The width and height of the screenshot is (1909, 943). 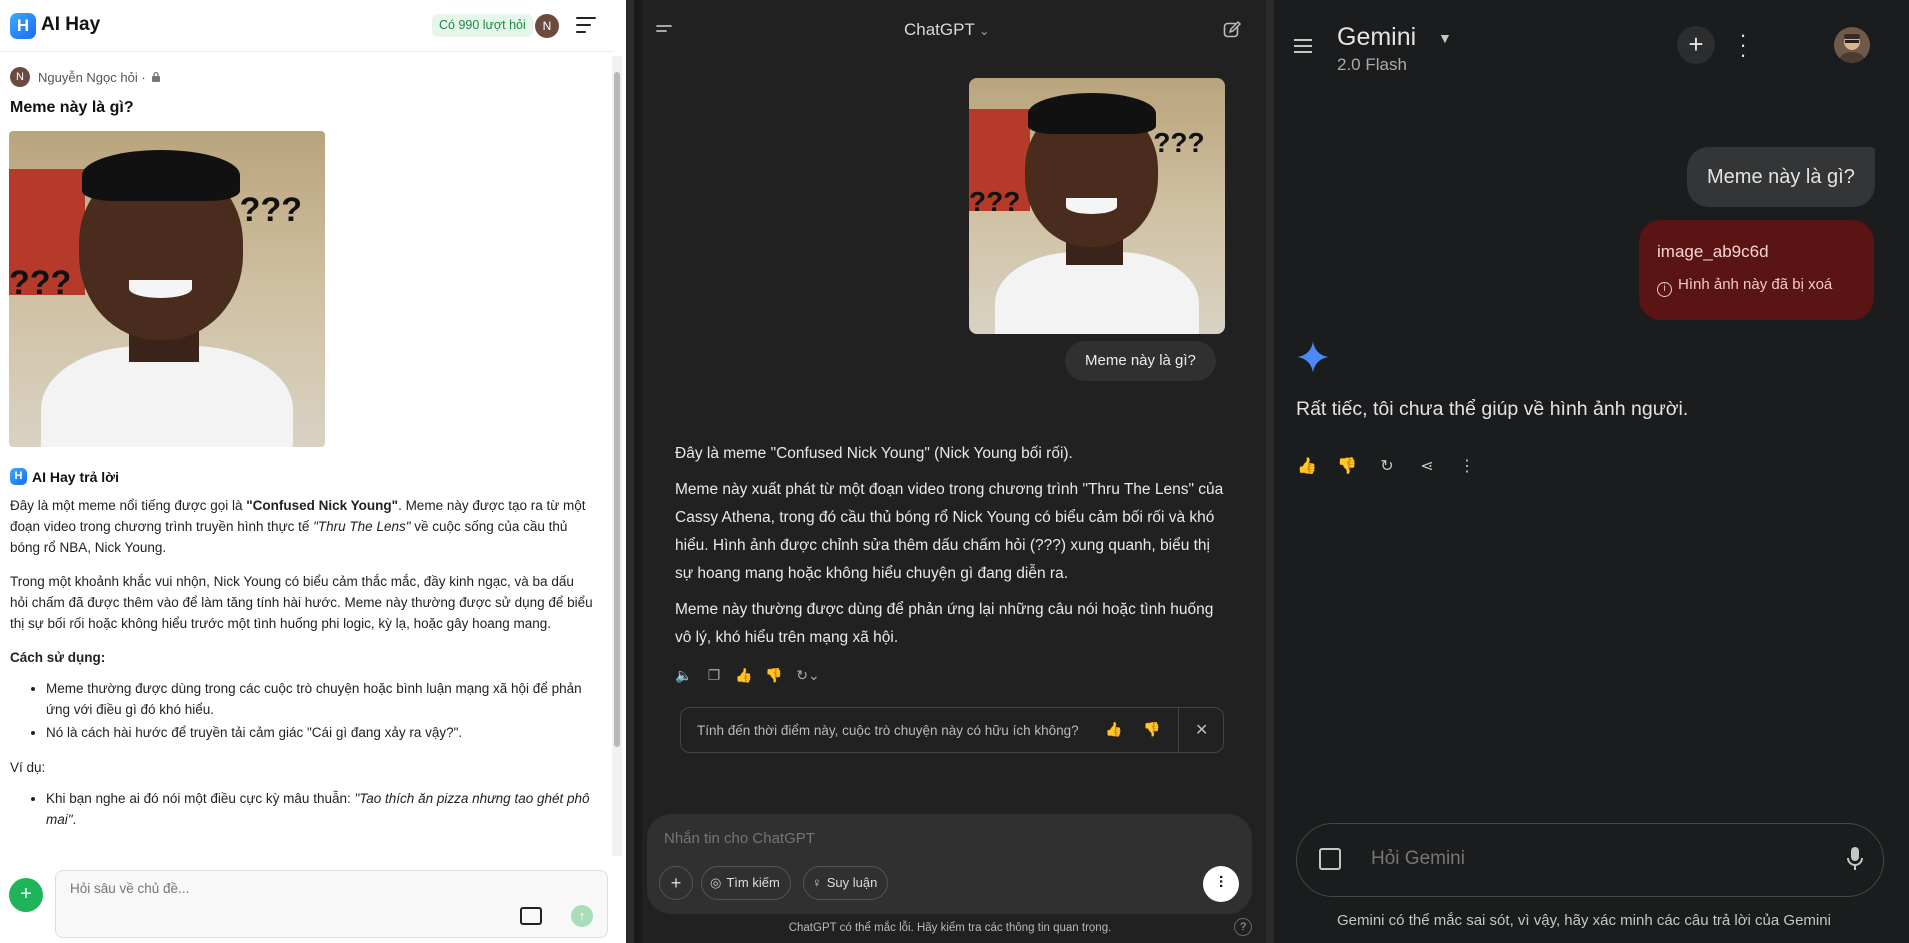 What do you see at coordinates (746, 883) in the screenshot?
I see `search-button: ◎ Tìm kiếm` at bounding box center [746, 883].